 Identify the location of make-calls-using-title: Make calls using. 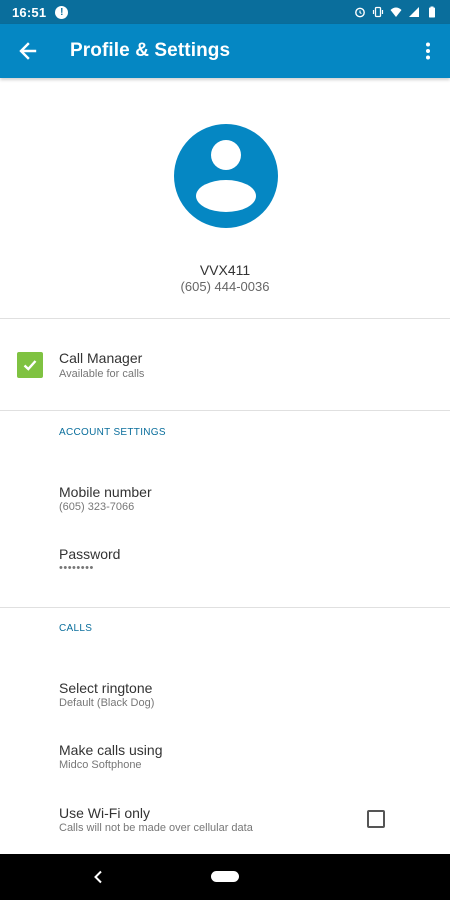
(111, 750).